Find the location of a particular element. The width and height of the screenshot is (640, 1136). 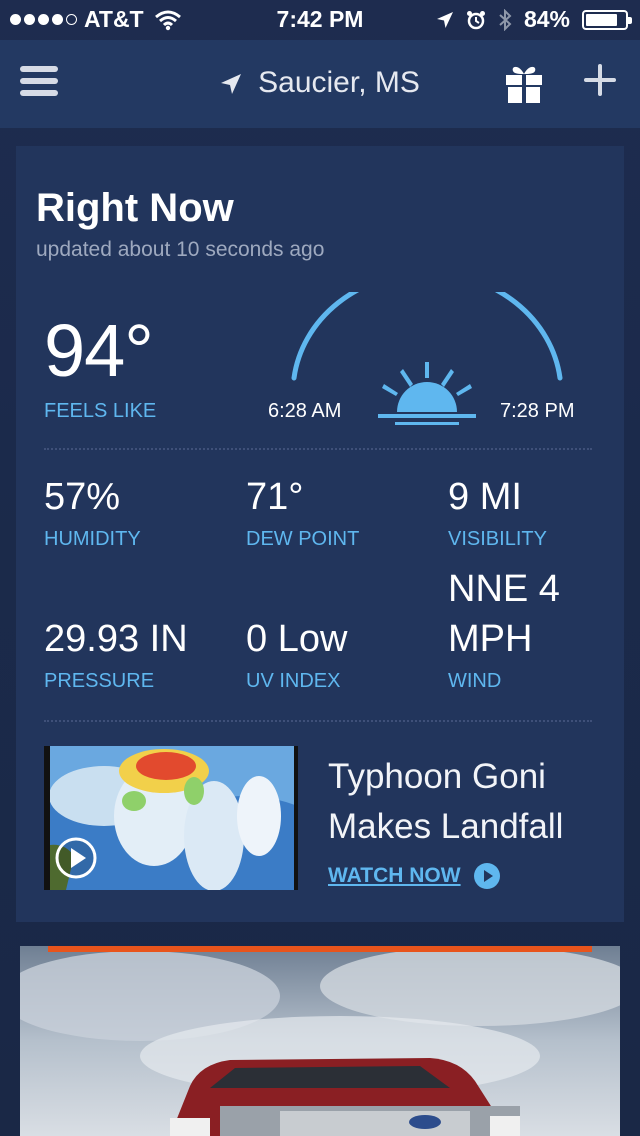

uv-index-value: 0 Low is located at coordinates (297, 639).